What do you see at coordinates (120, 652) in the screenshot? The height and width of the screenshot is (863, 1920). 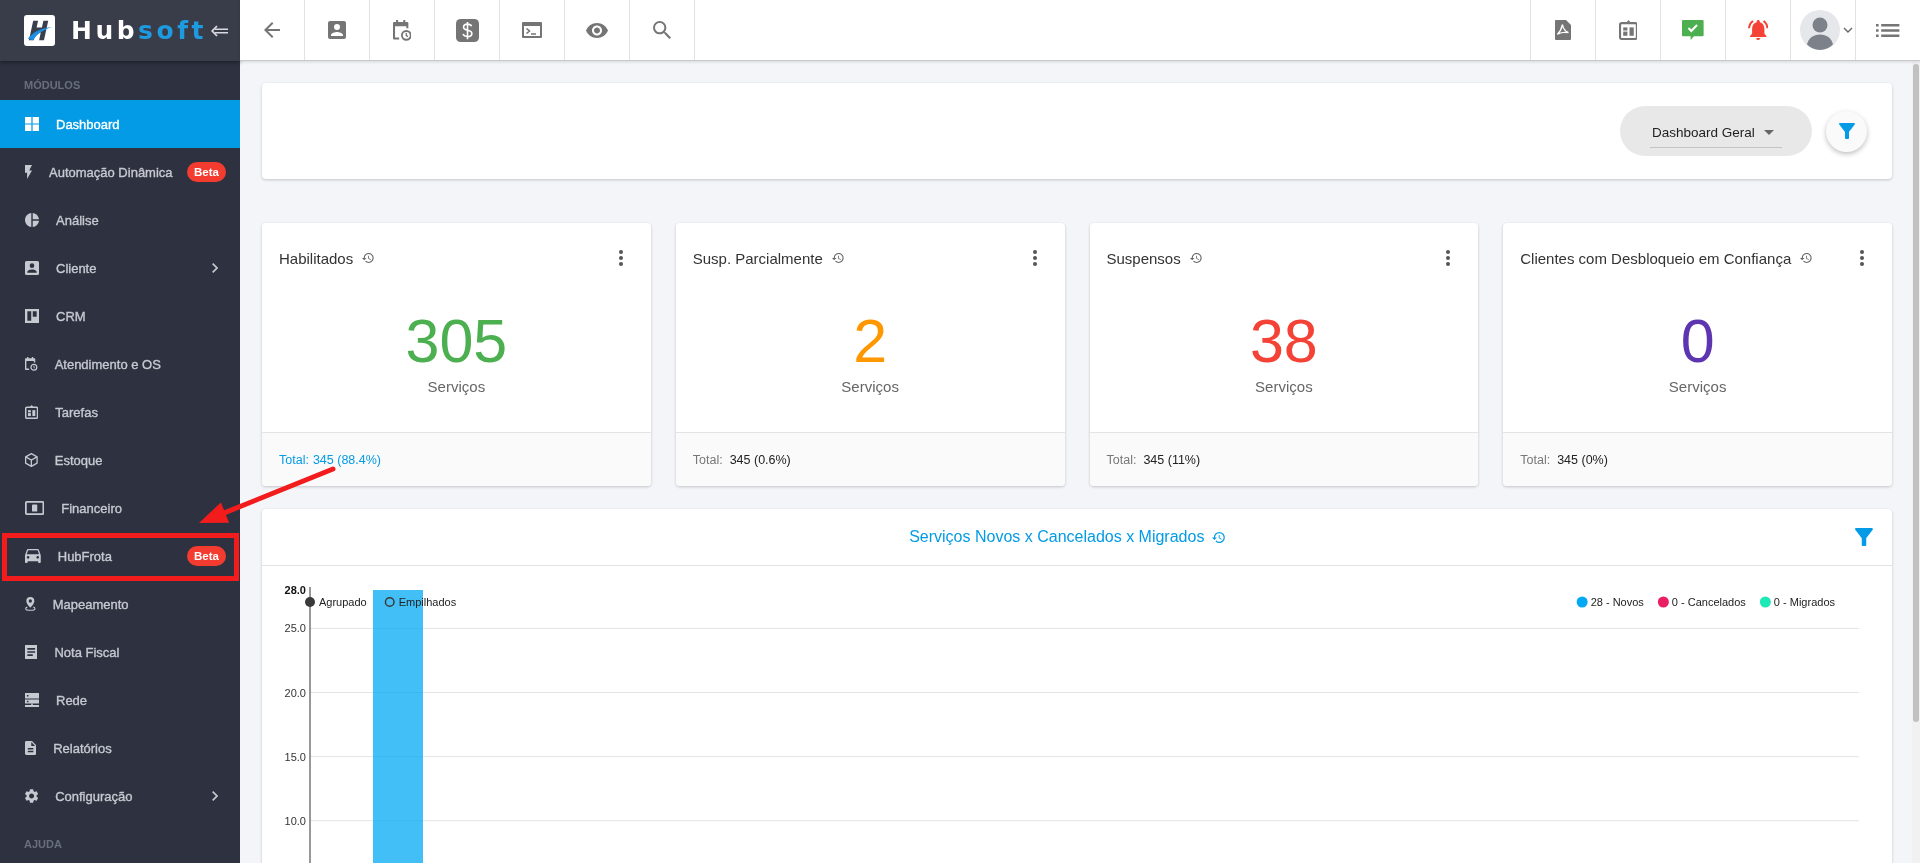 I see `sidebar-item: Nota Fiscal` at bounding box center [120, 652].